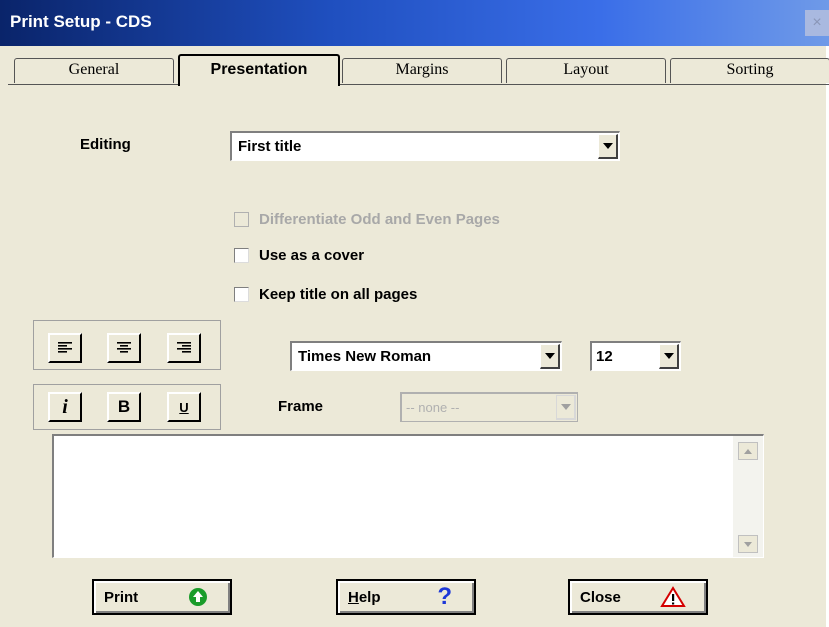  I want to click on odd-even-checkbox: Differentiate Odd and Even Pages, so click(367, 219).